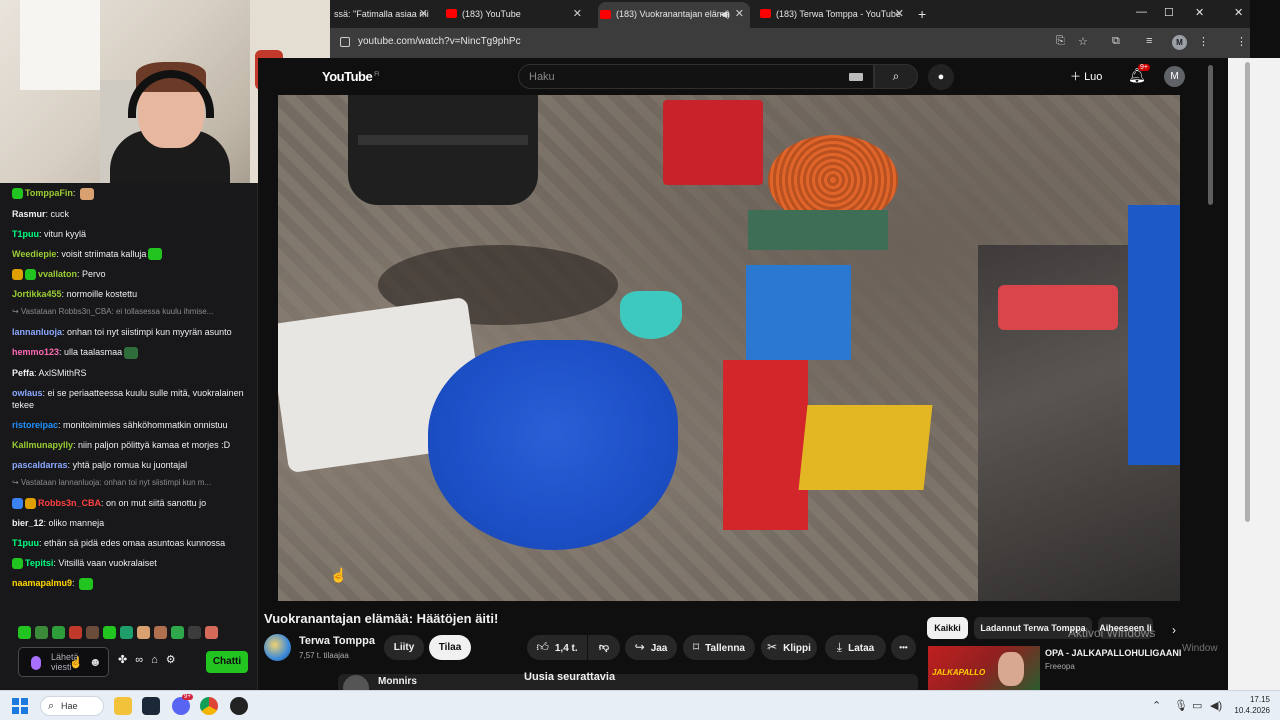 This screenshot has width=1280, height=720. Describe the element at coordinates (1174, 630) in the screenshot. I see `chevron-right-icon: ›` at that location.